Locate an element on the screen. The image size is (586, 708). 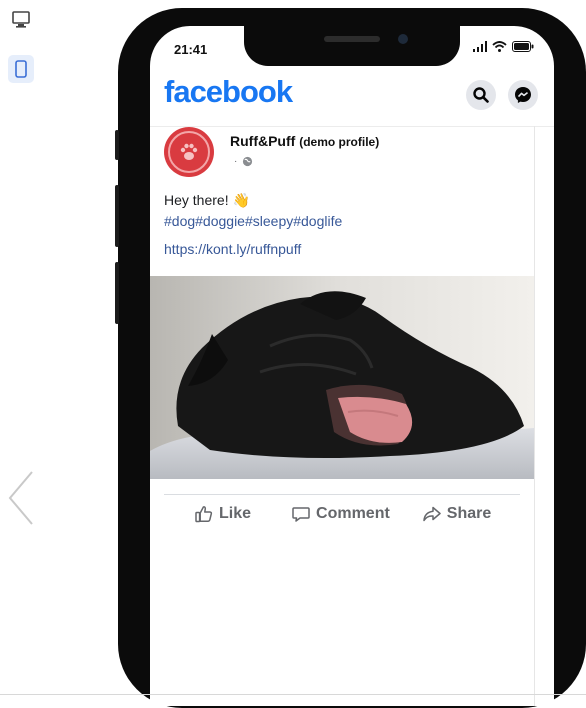
profile-avatar is located at coordinates (189, 152).